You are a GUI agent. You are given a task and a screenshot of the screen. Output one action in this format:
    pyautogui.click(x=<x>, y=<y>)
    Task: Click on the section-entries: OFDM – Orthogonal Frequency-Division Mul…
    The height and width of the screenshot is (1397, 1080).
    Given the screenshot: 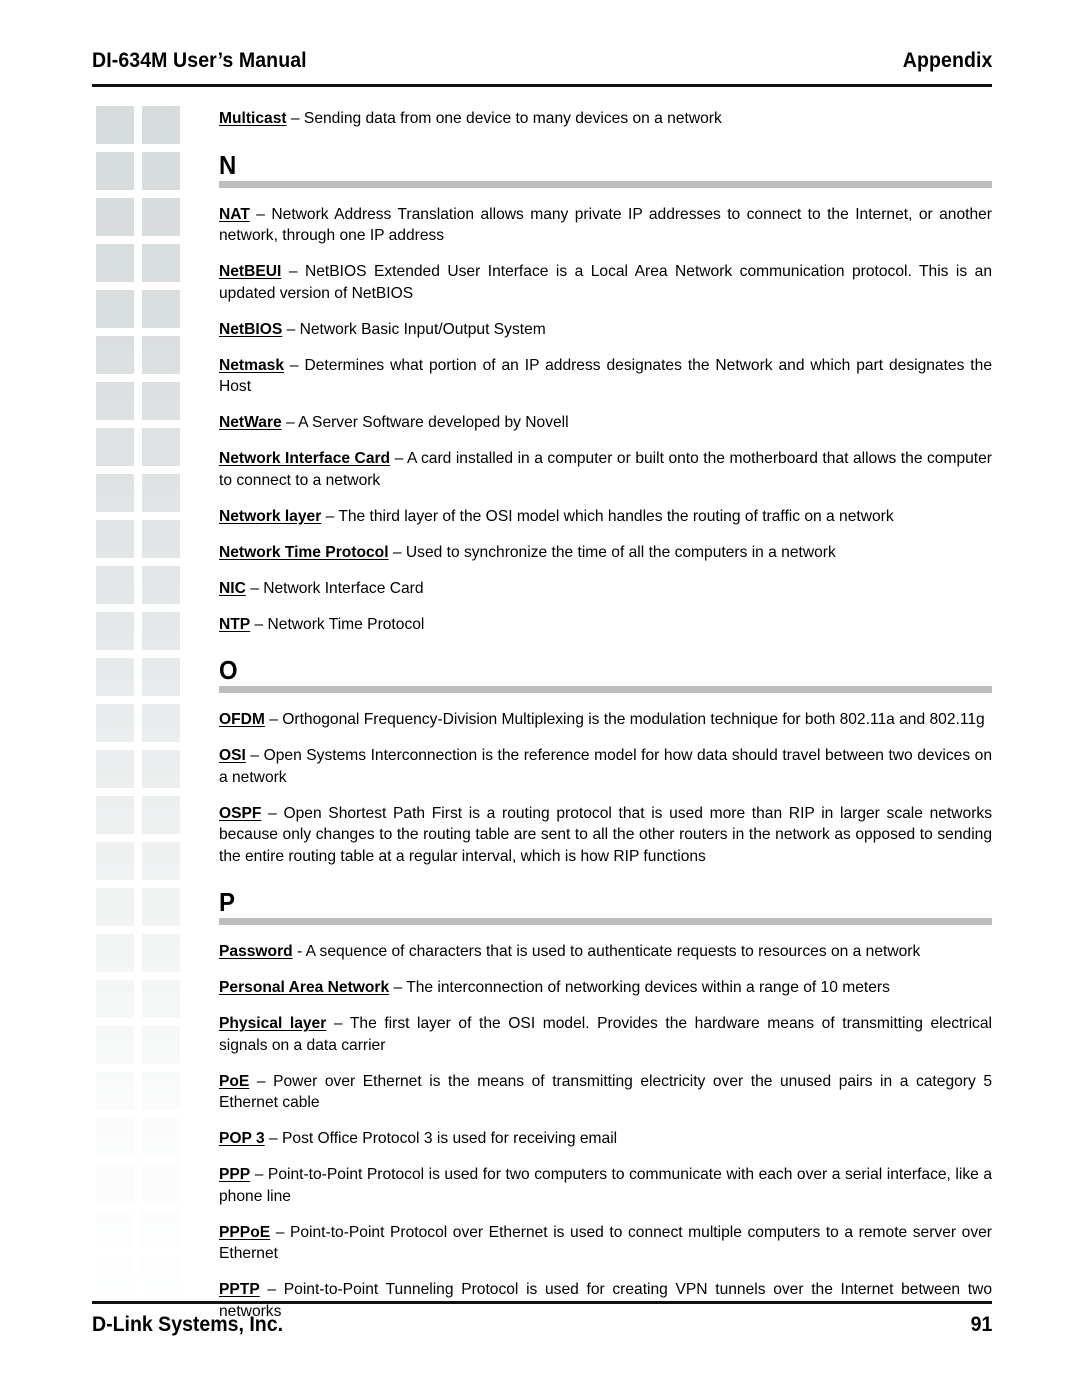 What is the action you would take?
    pyautogui.click(x=605, y=787)
    